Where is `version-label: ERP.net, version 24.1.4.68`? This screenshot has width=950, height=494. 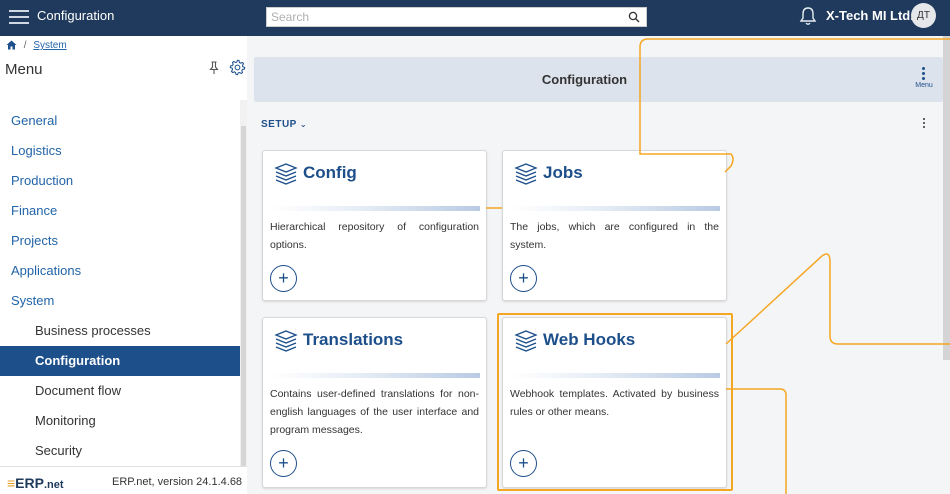
version-label: ERP.net, version 24.1.4.68 is located at coordinates (177, 482).